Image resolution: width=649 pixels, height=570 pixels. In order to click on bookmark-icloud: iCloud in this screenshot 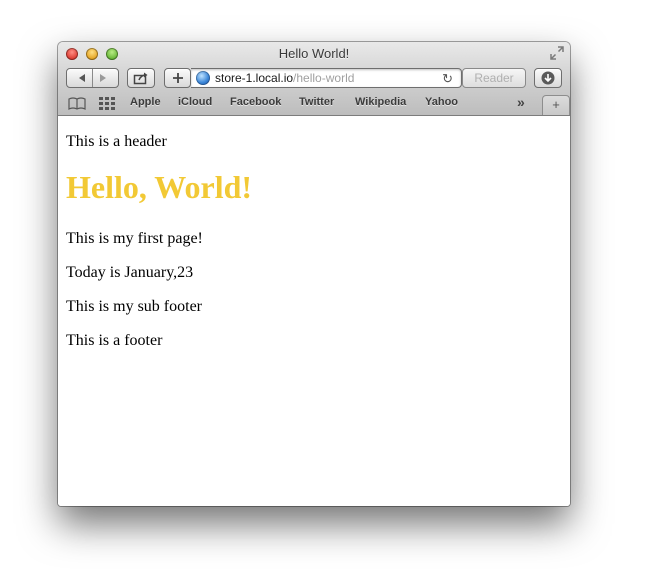, I will do `click(195, 102)`.